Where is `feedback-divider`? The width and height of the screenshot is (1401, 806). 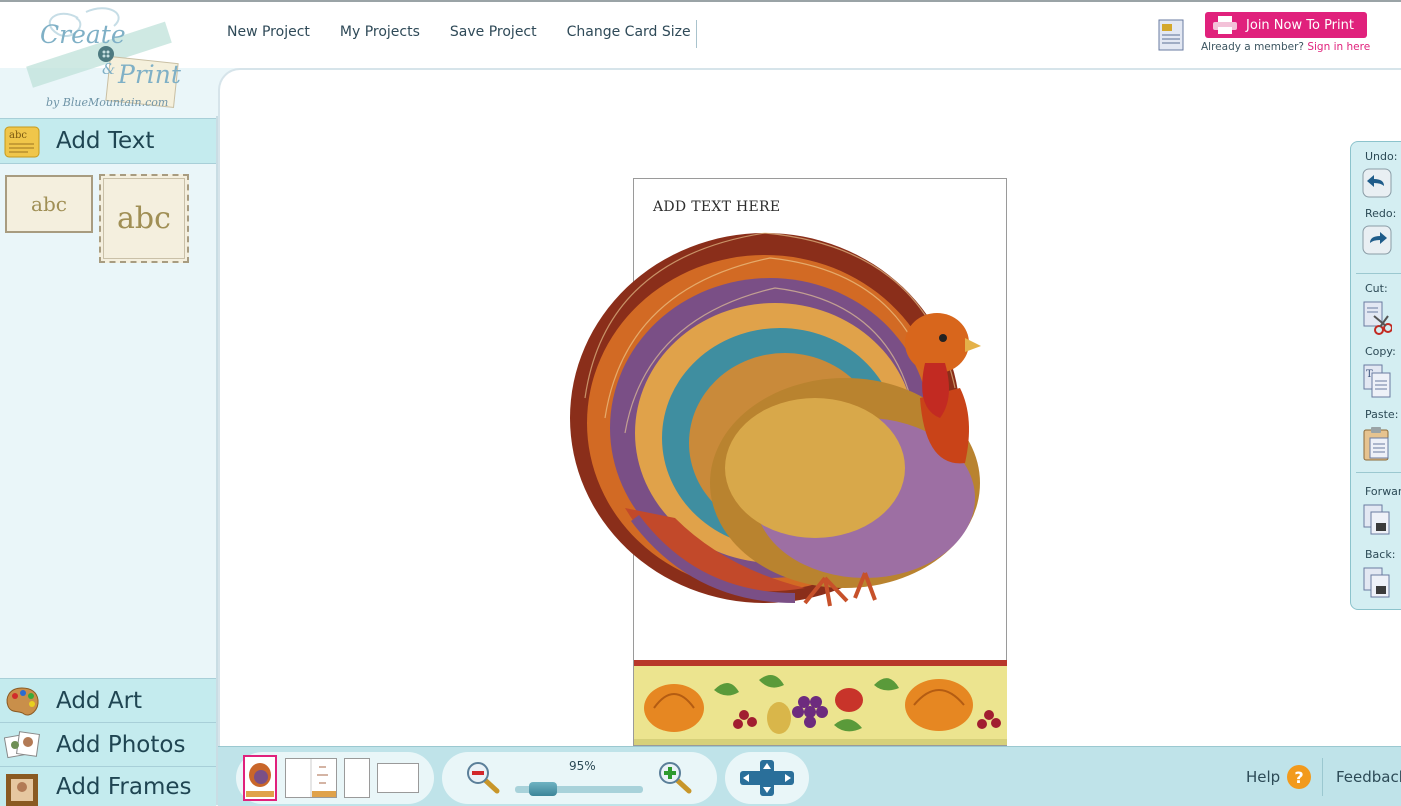
feedback-divider is located at coordinates (1322, 777).